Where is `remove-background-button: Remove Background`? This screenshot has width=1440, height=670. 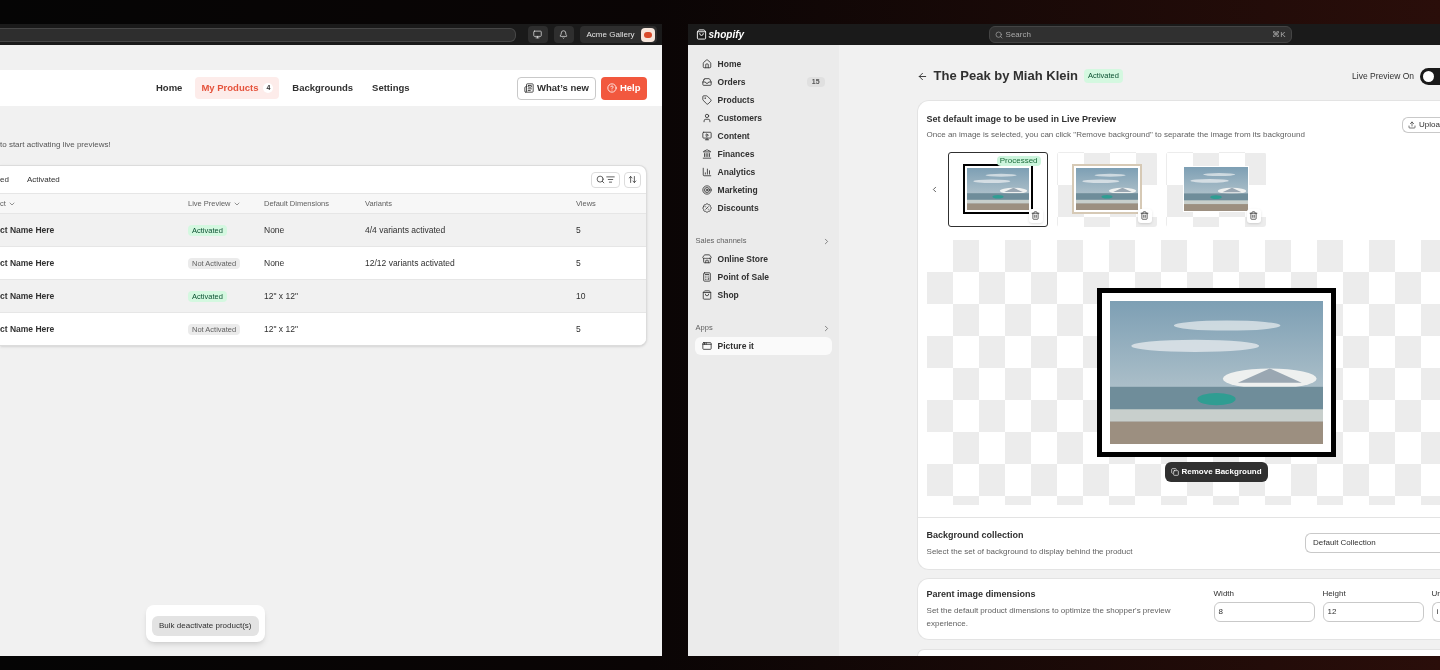
remove-background-button: Remove Background is located at coordinates (1216, 471).